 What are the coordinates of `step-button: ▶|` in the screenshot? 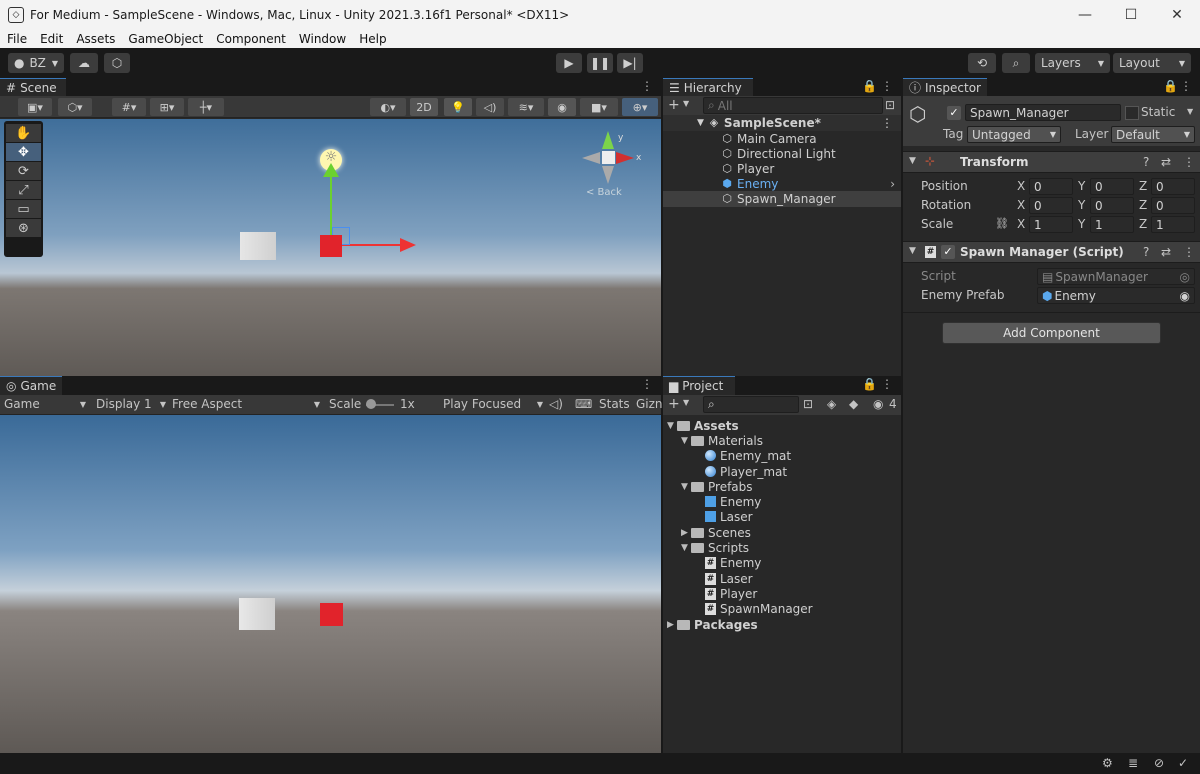 It's located at (630, 63).